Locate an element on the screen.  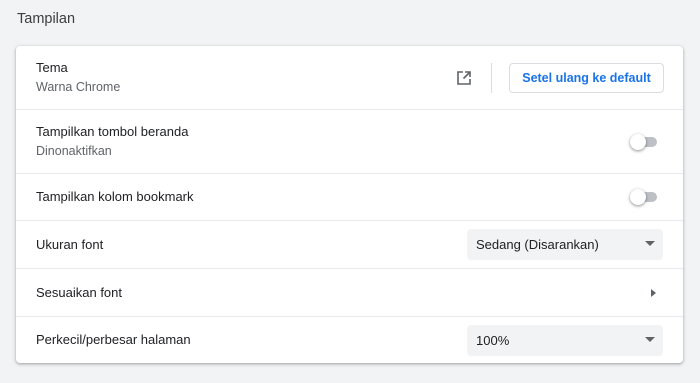
font-size-select: Sedang (Disarankan) is located at coordinates (565, 244).